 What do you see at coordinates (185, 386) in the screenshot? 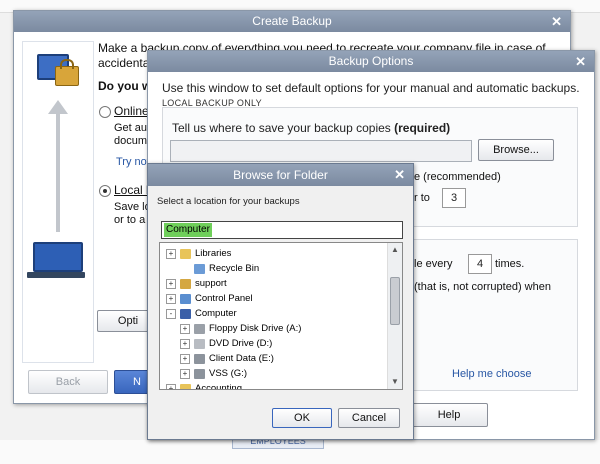
I see `folder-icon` at bounding box center [185, 386].